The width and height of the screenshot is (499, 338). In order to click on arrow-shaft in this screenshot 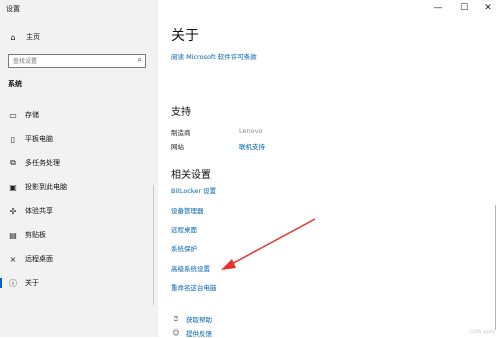, I will do `click(271, 242)`.